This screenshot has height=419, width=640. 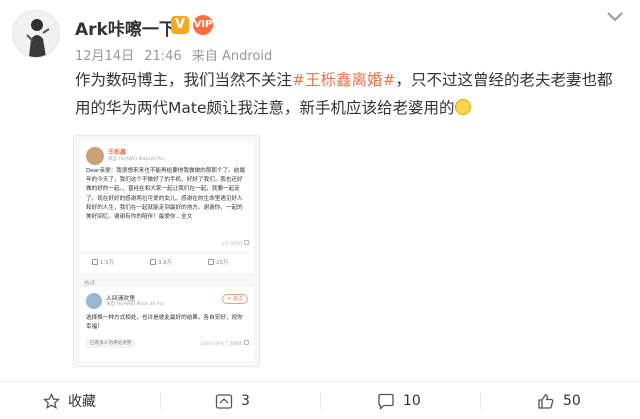 What do you see at coordinates (615, 17) in the screenshot?
I see `chevron-down-icon` at bounding box center [615, 17].